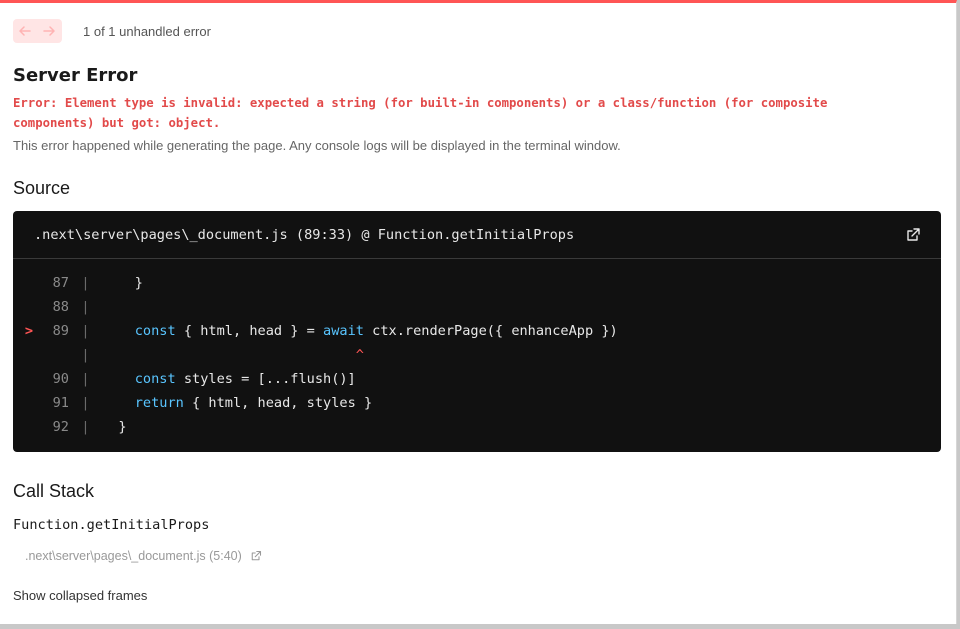 This screenshot has width=960, height=629. Describe the element at coordinates (477, 307) in the screenshot. I see `code-line: 88 |` at that location.